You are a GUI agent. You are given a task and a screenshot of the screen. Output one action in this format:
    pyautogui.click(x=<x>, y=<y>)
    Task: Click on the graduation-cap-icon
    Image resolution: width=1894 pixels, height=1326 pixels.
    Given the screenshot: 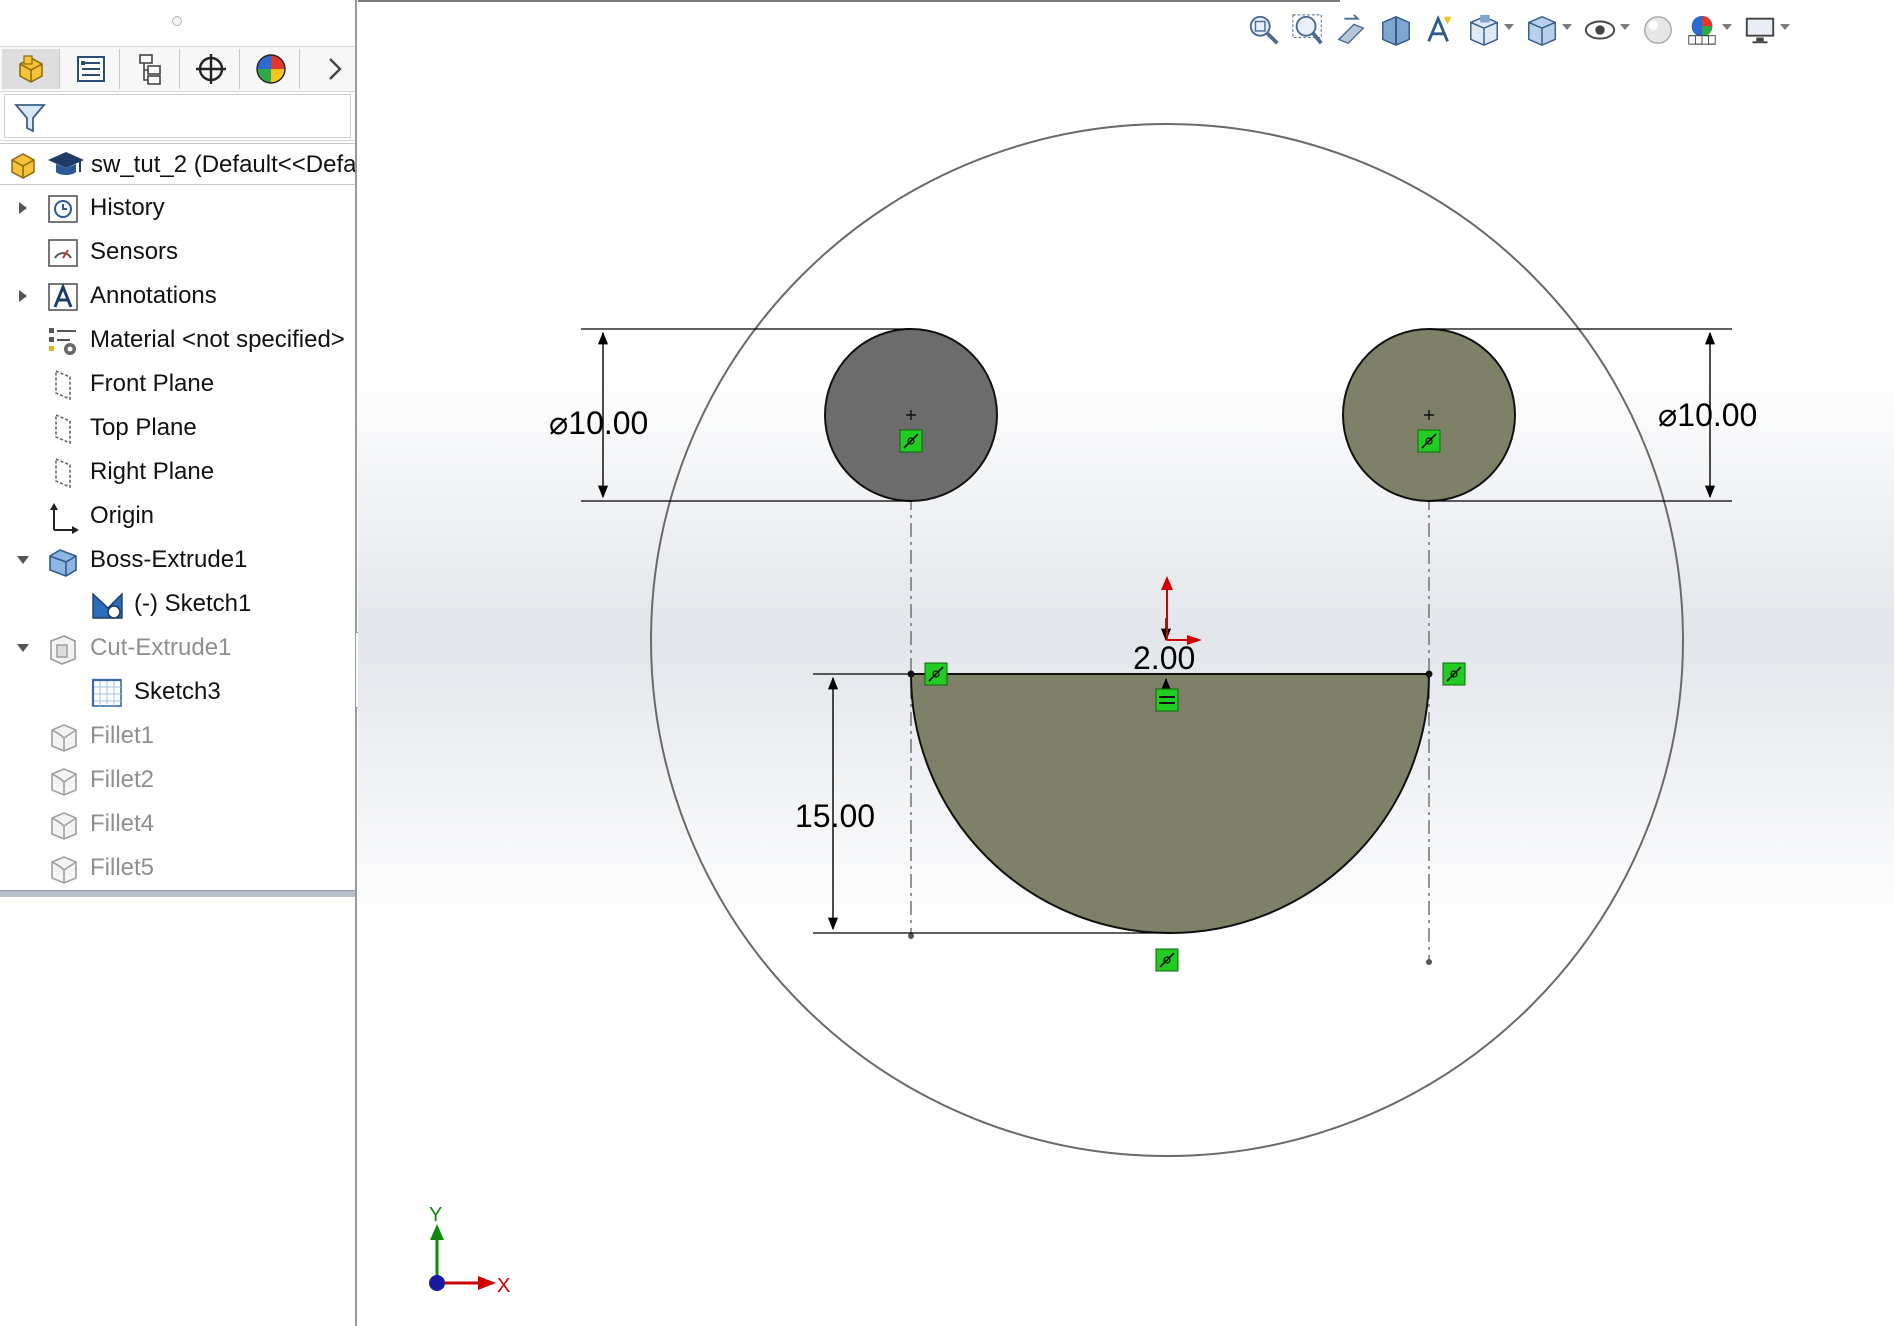 What is the action you would take?
    pyautogui.click(x=66, y=163)
    